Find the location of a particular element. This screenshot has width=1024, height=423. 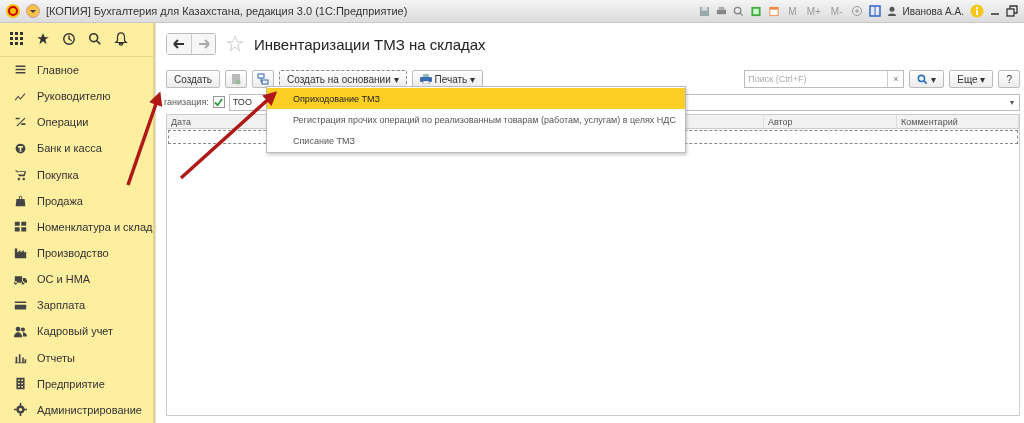

filter-checkbox is located at coordinates (218, 102).